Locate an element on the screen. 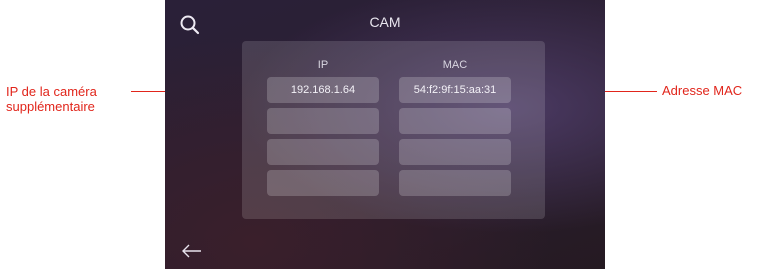 This screenshot has width=764, height=269. annotation-ip: IP de la caméra supplémentaire is located at coordinates (51, 99).